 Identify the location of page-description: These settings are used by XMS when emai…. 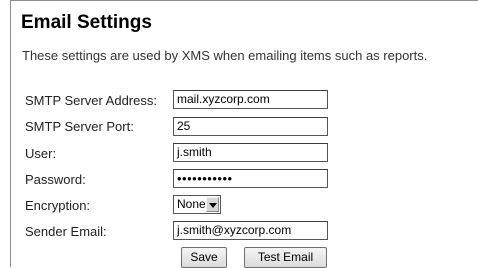
(225, 55).